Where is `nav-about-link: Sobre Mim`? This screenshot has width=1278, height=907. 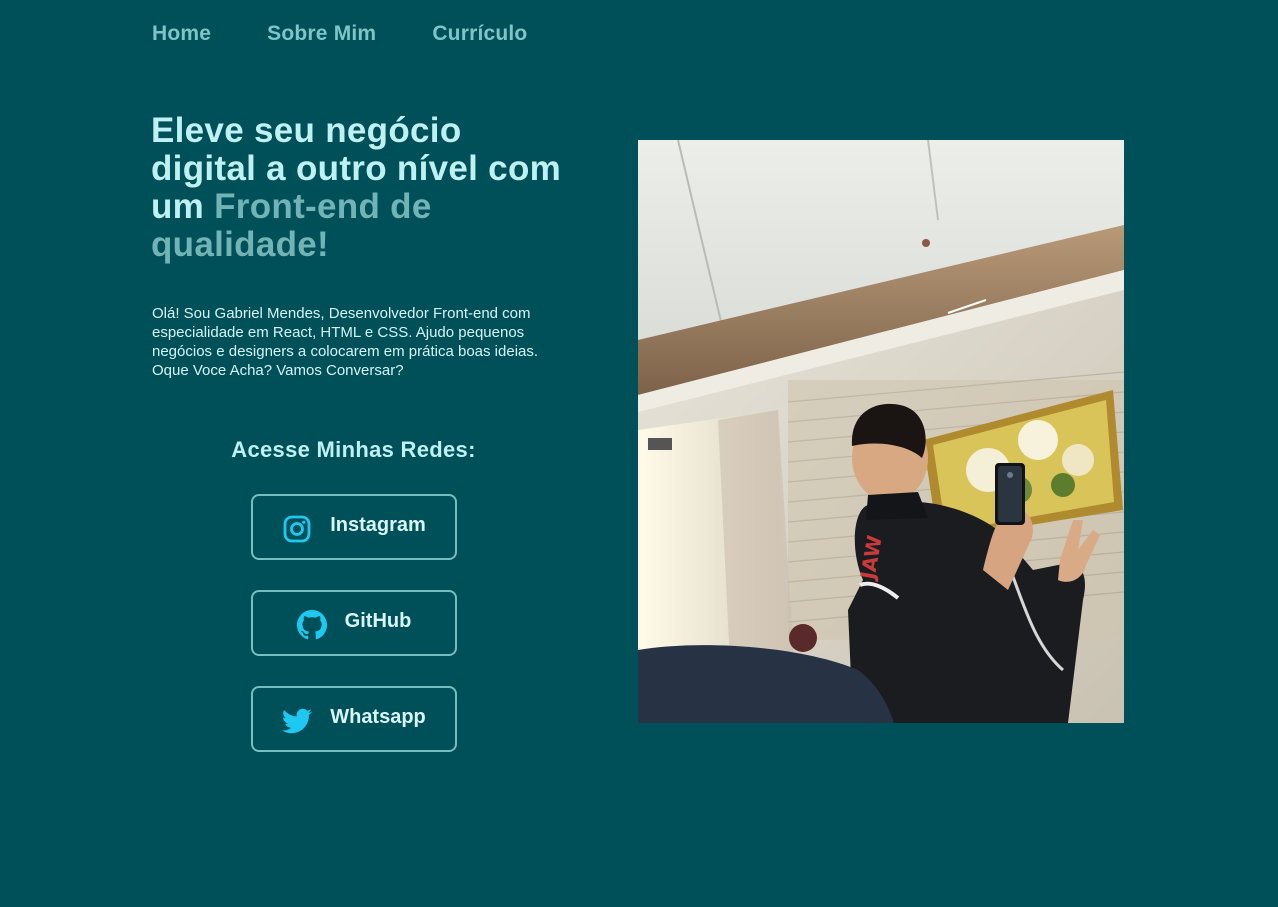
nav-about-link: Sobre Mim is located at coordinates (321, 34).